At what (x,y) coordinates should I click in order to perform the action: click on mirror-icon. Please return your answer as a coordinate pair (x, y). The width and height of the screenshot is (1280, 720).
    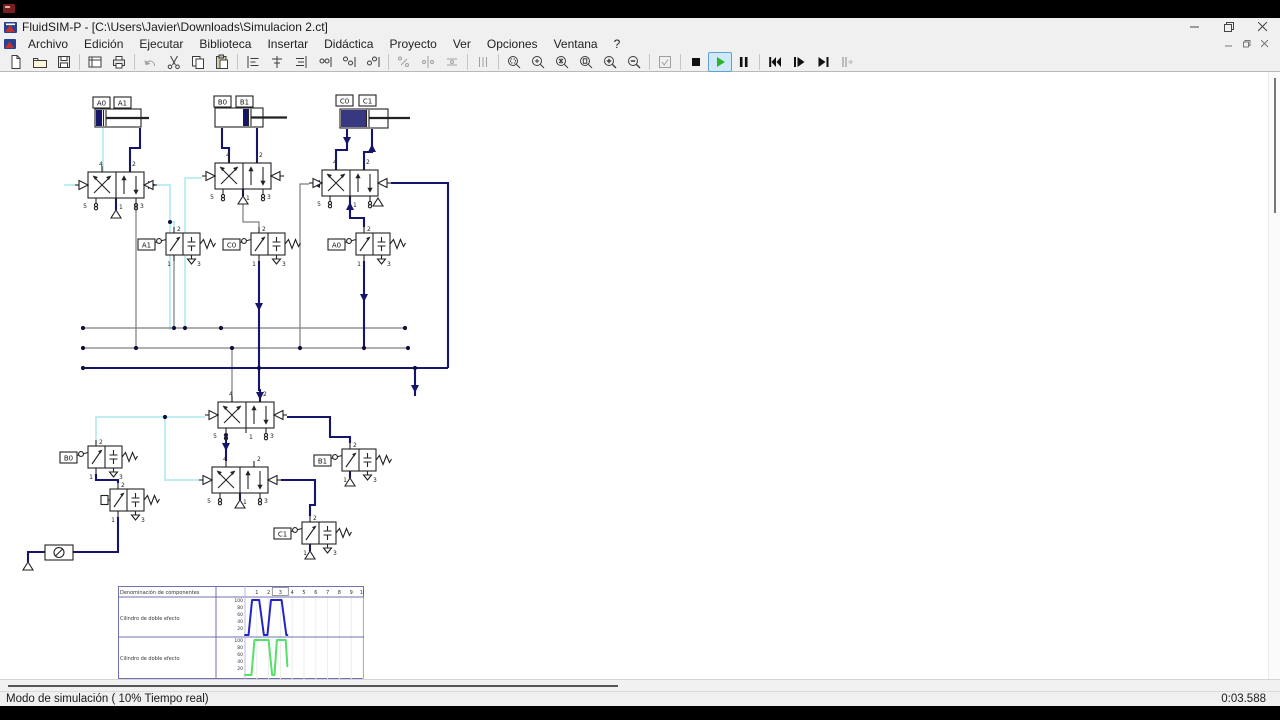
    Looking at the image, I should click on (428, 62).